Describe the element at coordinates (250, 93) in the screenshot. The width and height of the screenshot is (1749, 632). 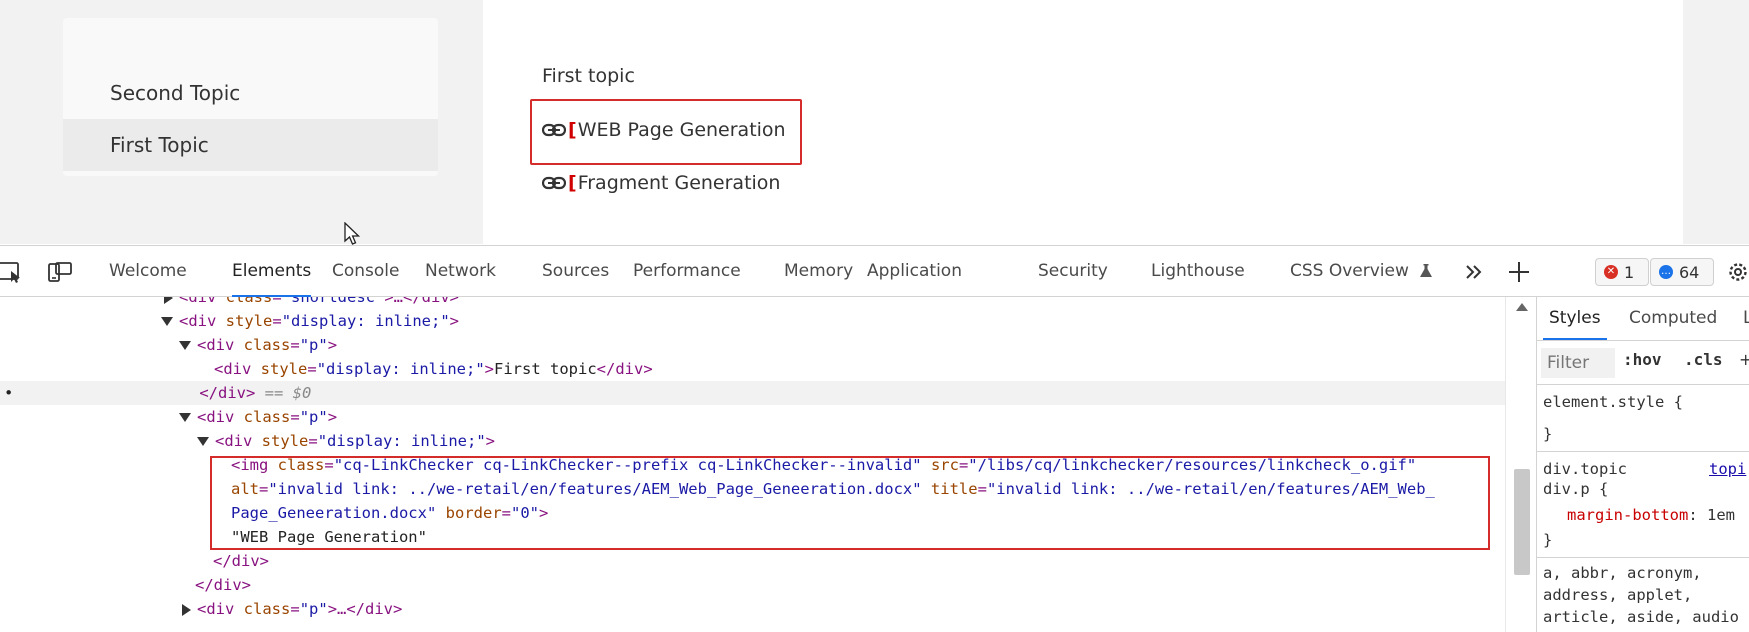
I see `sidebar-item-second-topic: Second Topic` at that location.